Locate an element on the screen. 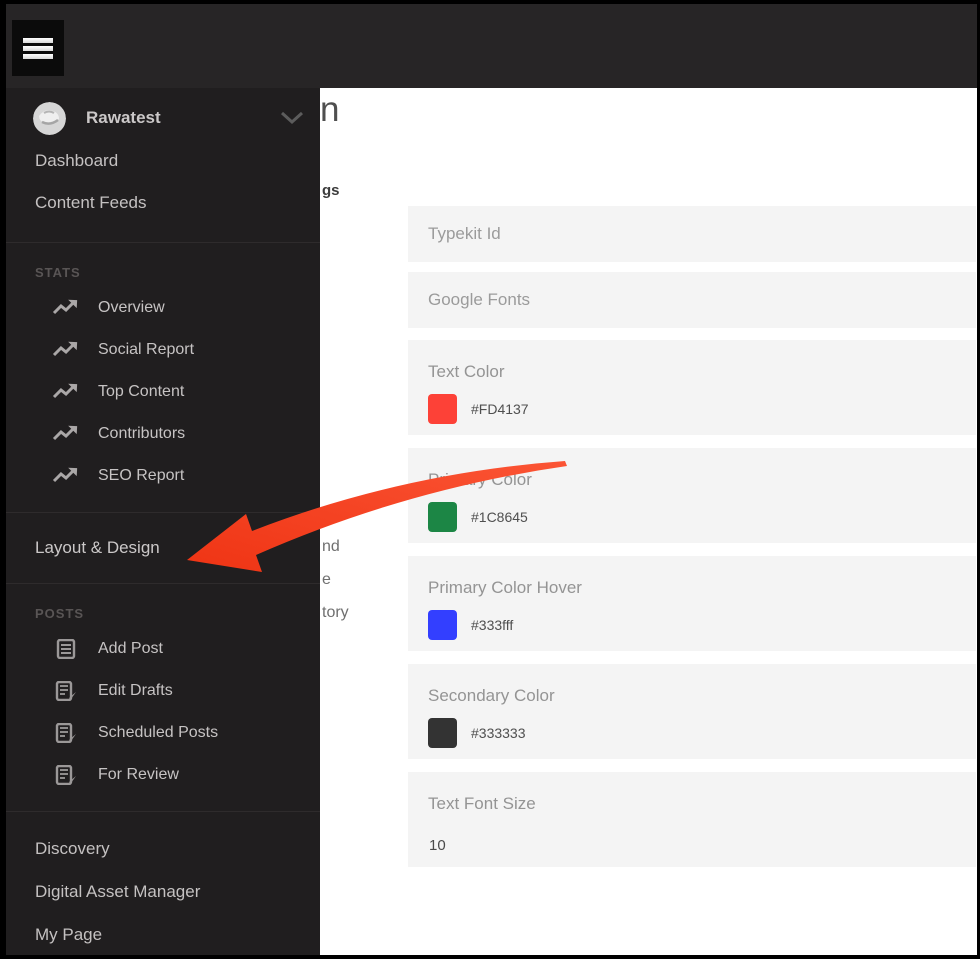 The image size is (980, 959). bottom-nav-group: Discovery Digital Asset Manager My Page is located at coordinates (163, 883).